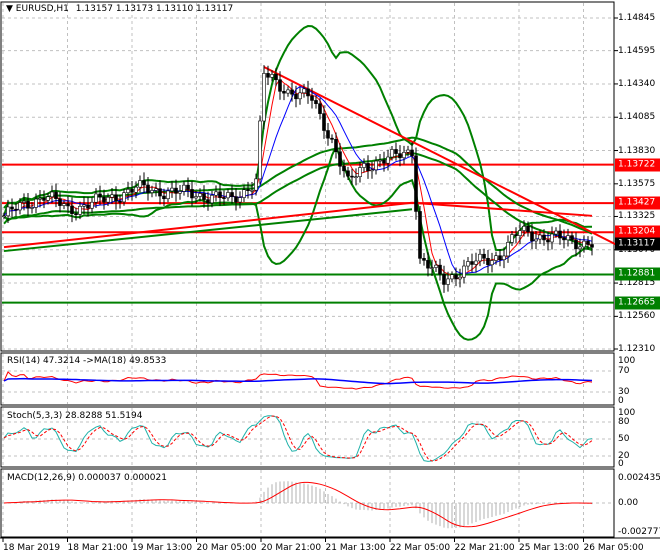 Image resolution: width=660 pixels, height=560 pixels. What do you see at coordinates (32, 548) in the screenshot?
I see `time-axis-label: 18 Mar 2019` at bounding box center [32, 548].